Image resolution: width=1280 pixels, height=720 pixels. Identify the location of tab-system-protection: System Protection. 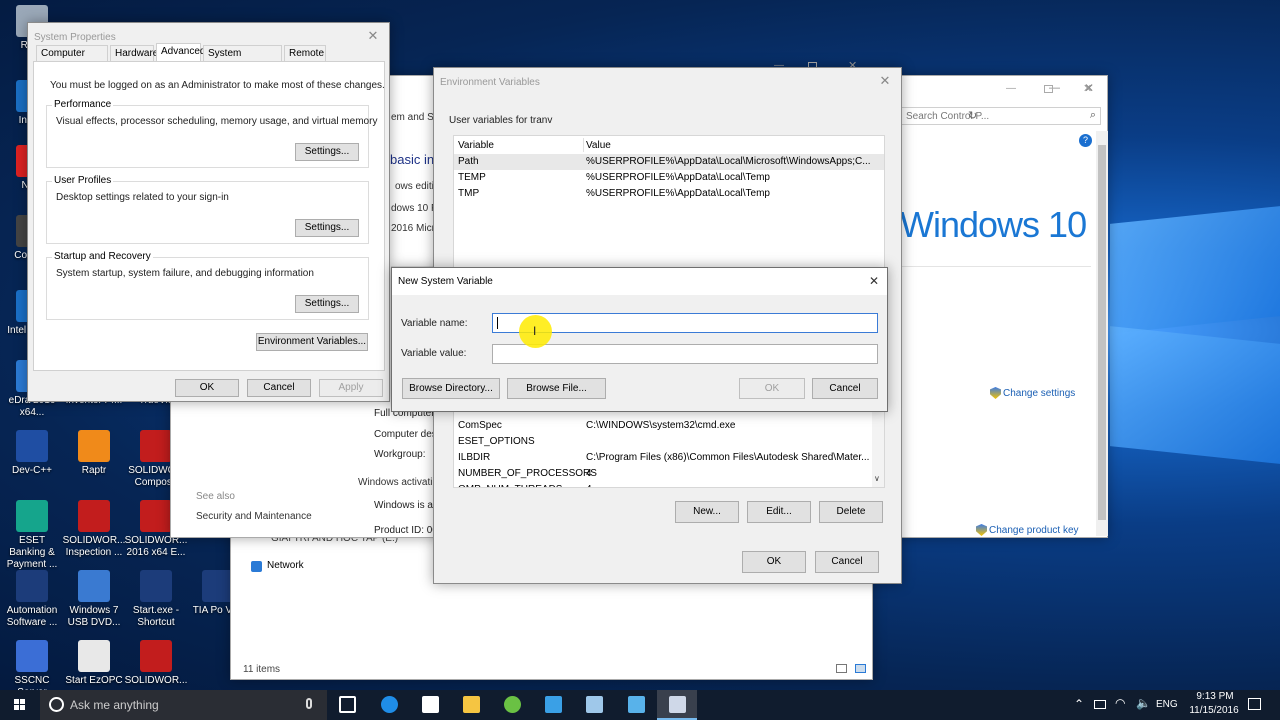
(242, 59).